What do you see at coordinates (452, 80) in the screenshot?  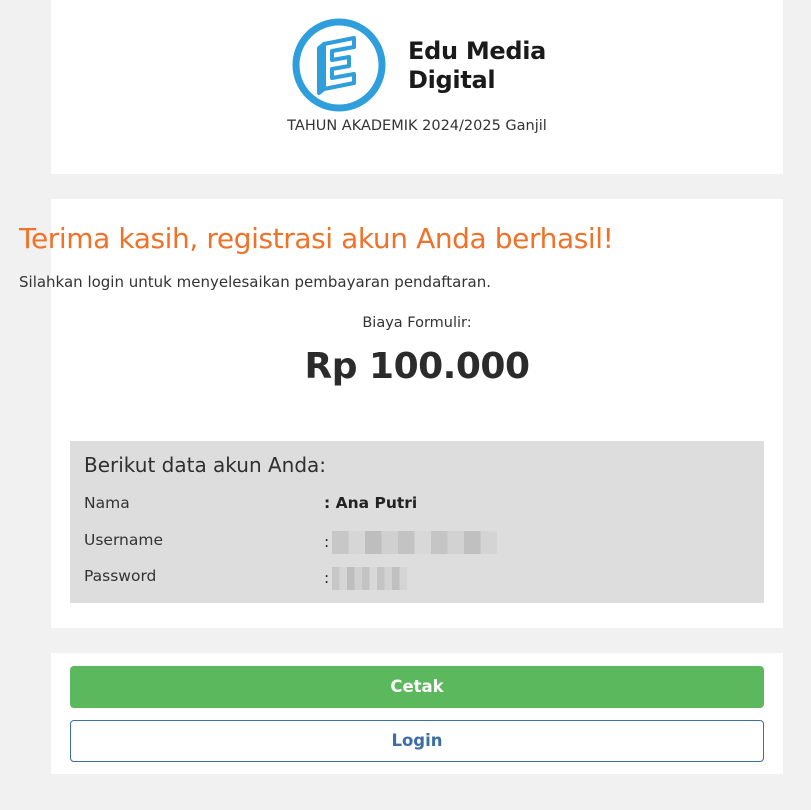 I see `brand-name-line2: Digital` at bounding box center [452, 80].